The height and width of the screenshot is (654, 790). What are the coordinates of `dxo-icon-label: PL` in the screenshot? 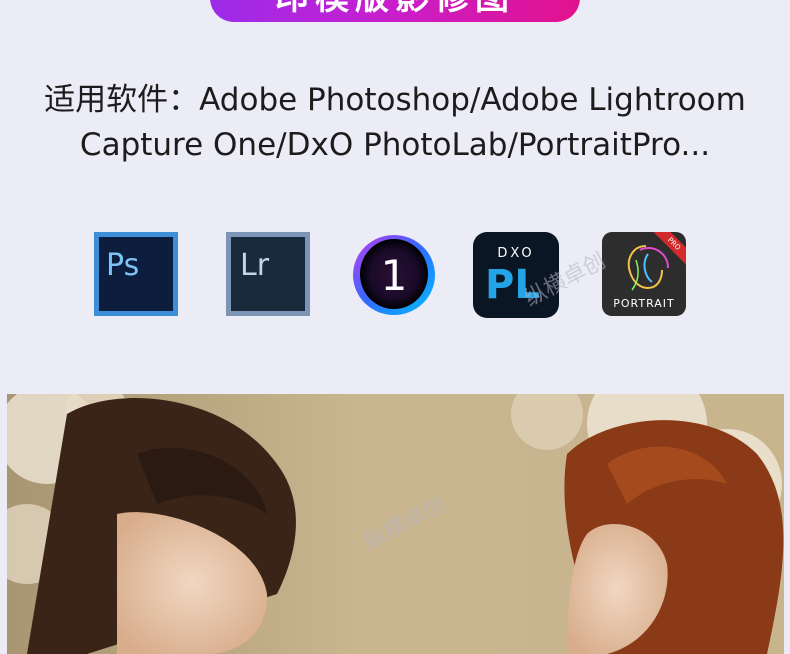 It's located at (512, 285).